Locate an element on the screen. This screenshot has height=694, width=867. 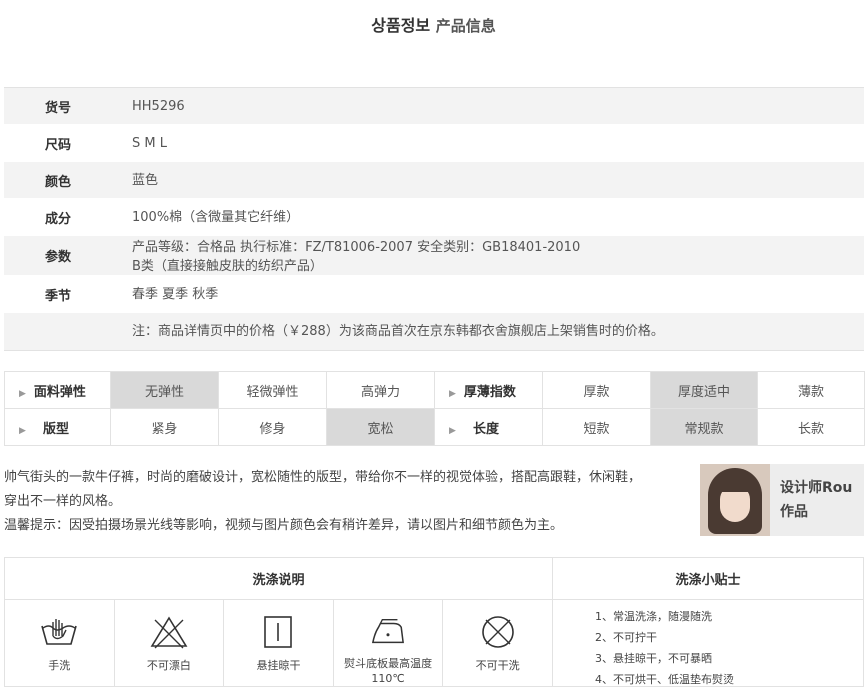
hang-dry-icon is located at coordinates (278, 632).